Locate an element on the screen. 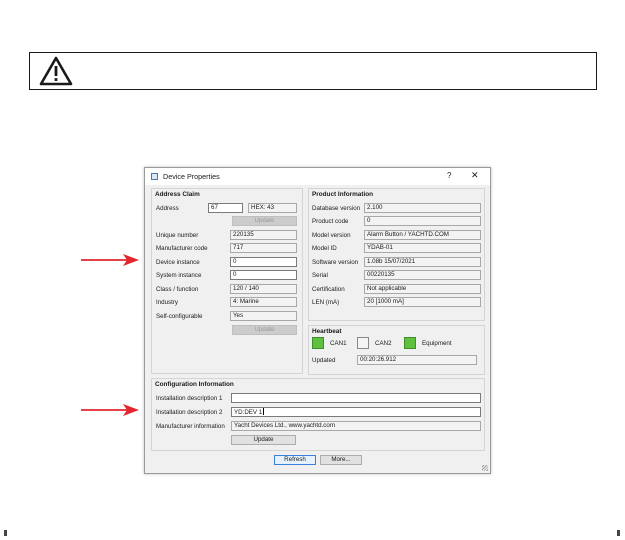 Image resolution: width=625 pixels, height=540 pixels. unique-number-value: 220135 is located at coordinates (263, 235).